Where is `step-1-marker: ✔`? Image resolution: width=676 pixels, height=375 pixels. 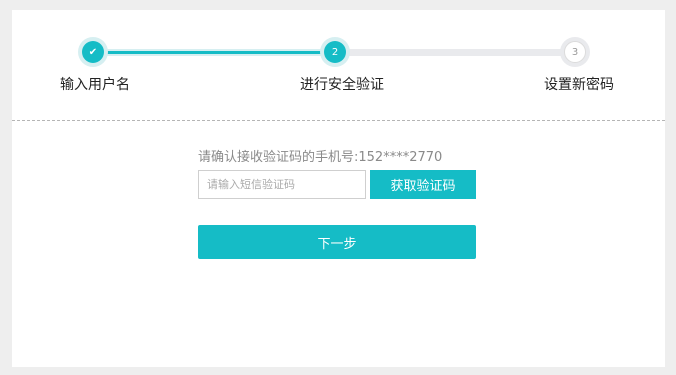 step-1-marker: ✔ is located at coordinates (93, 52).